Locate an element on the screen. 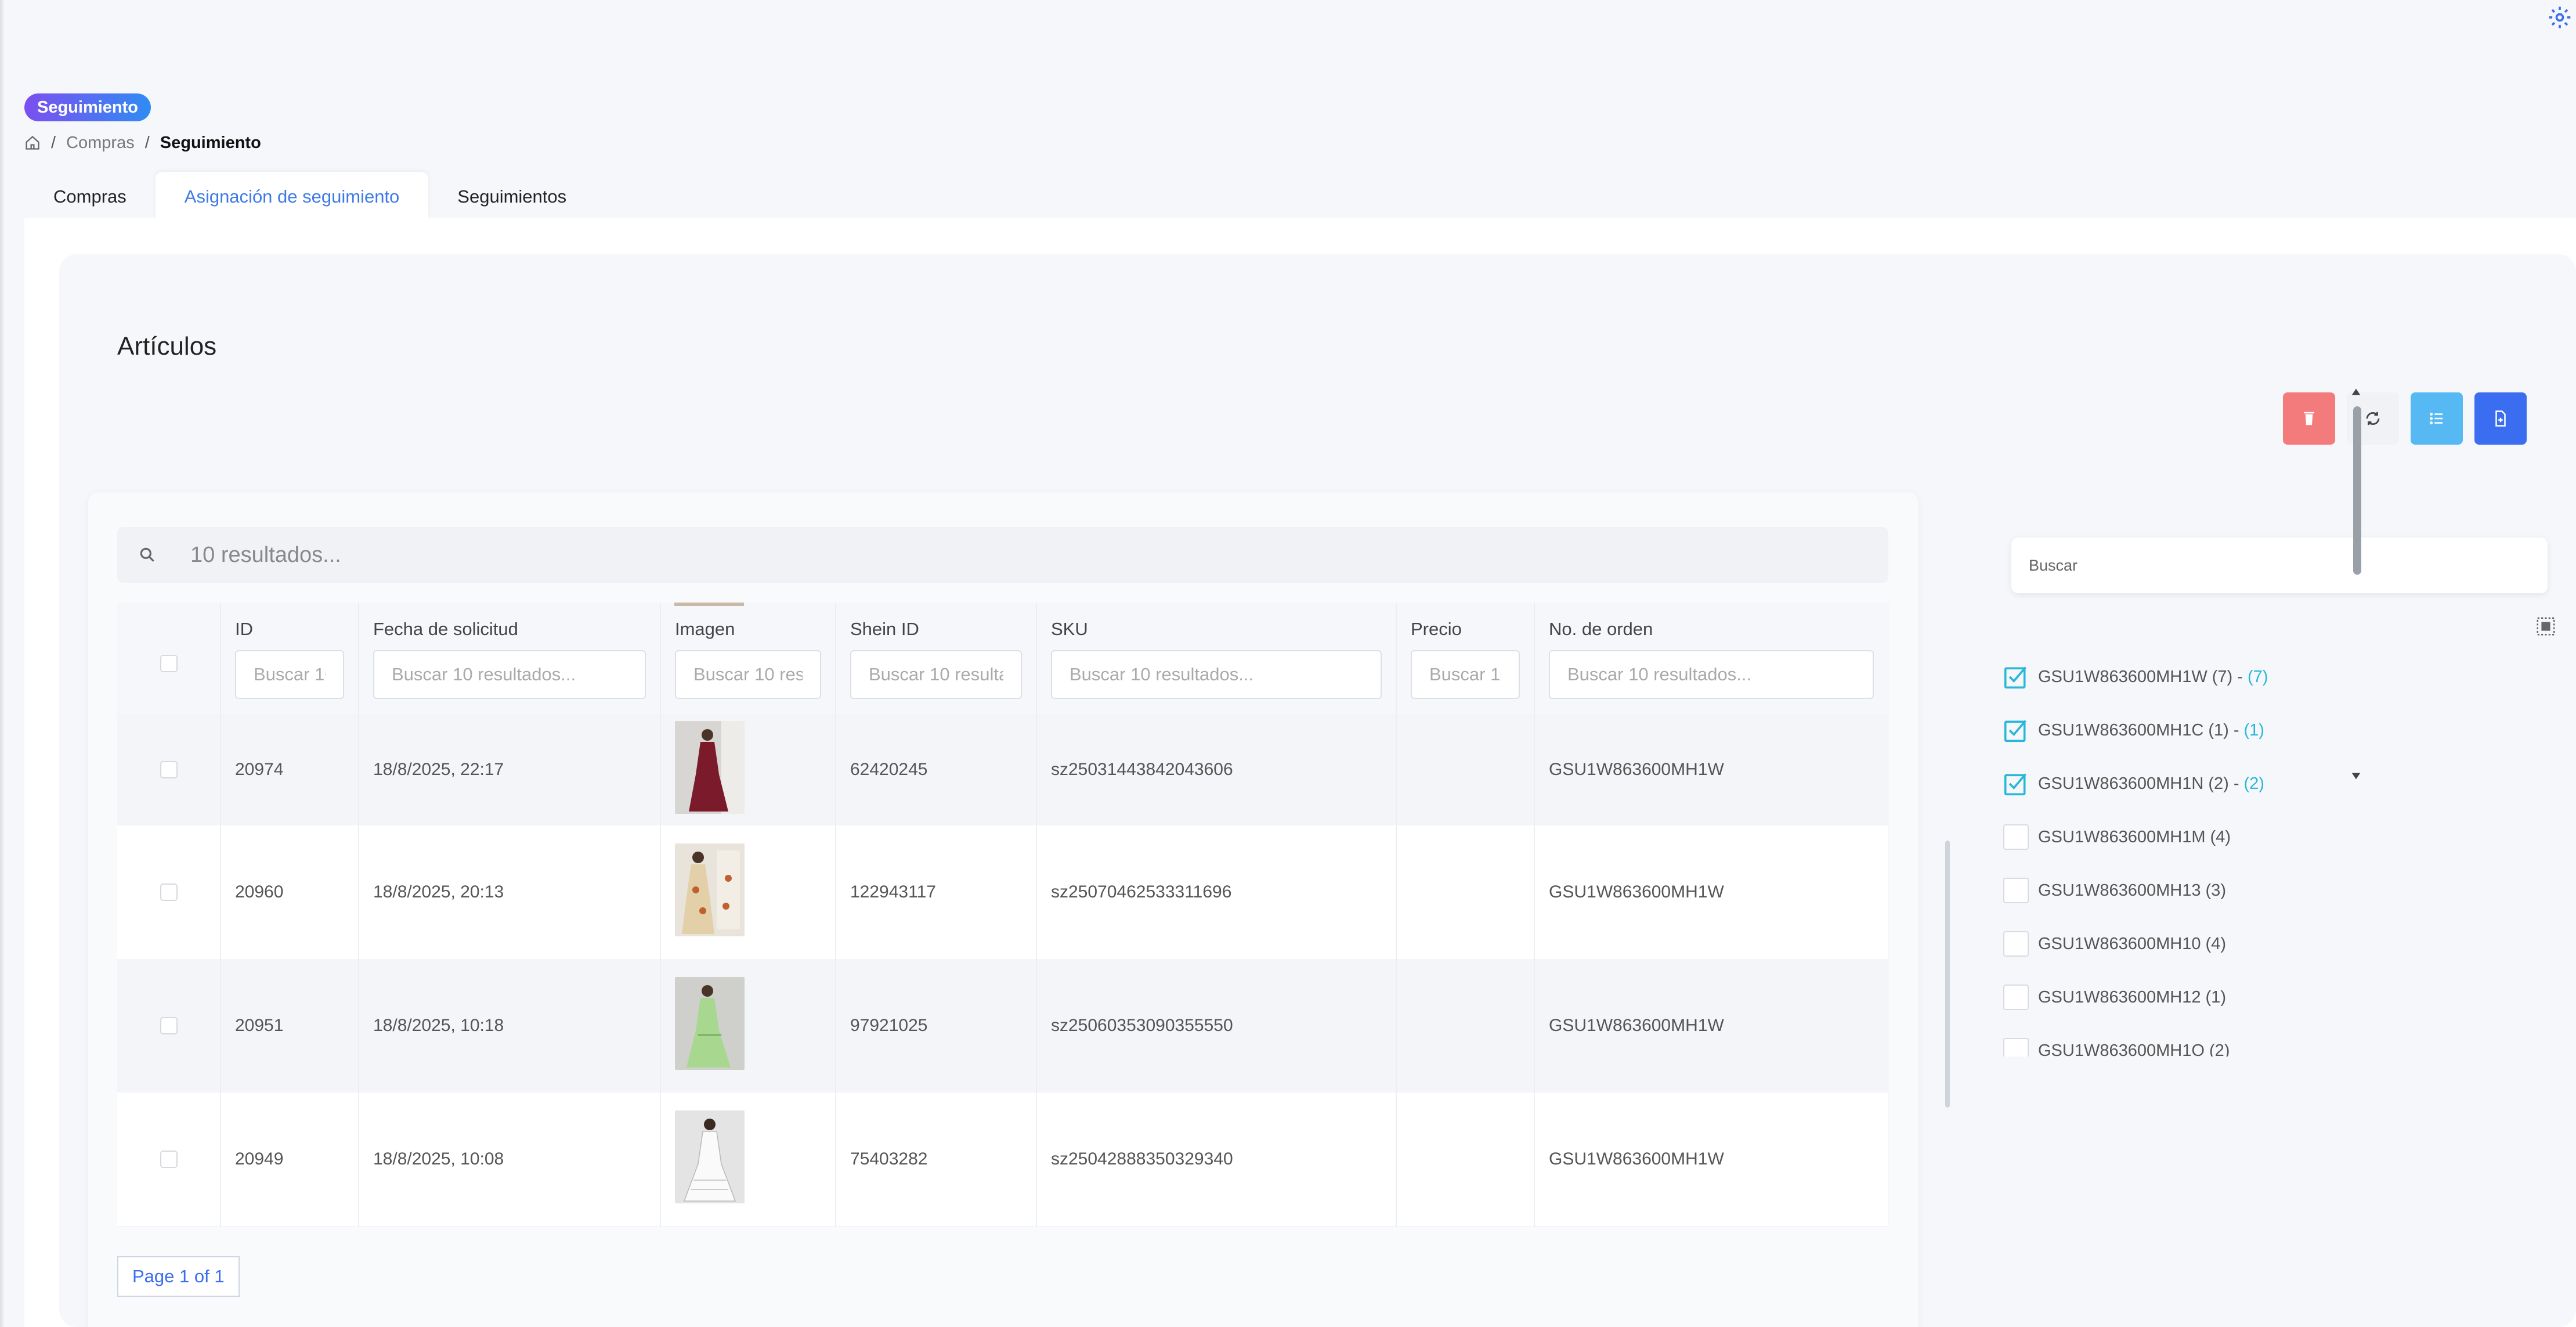 Image resolution: width=2576 pixels, height=1327 pixels. order-search-input is located at coordinates (2279, 565).